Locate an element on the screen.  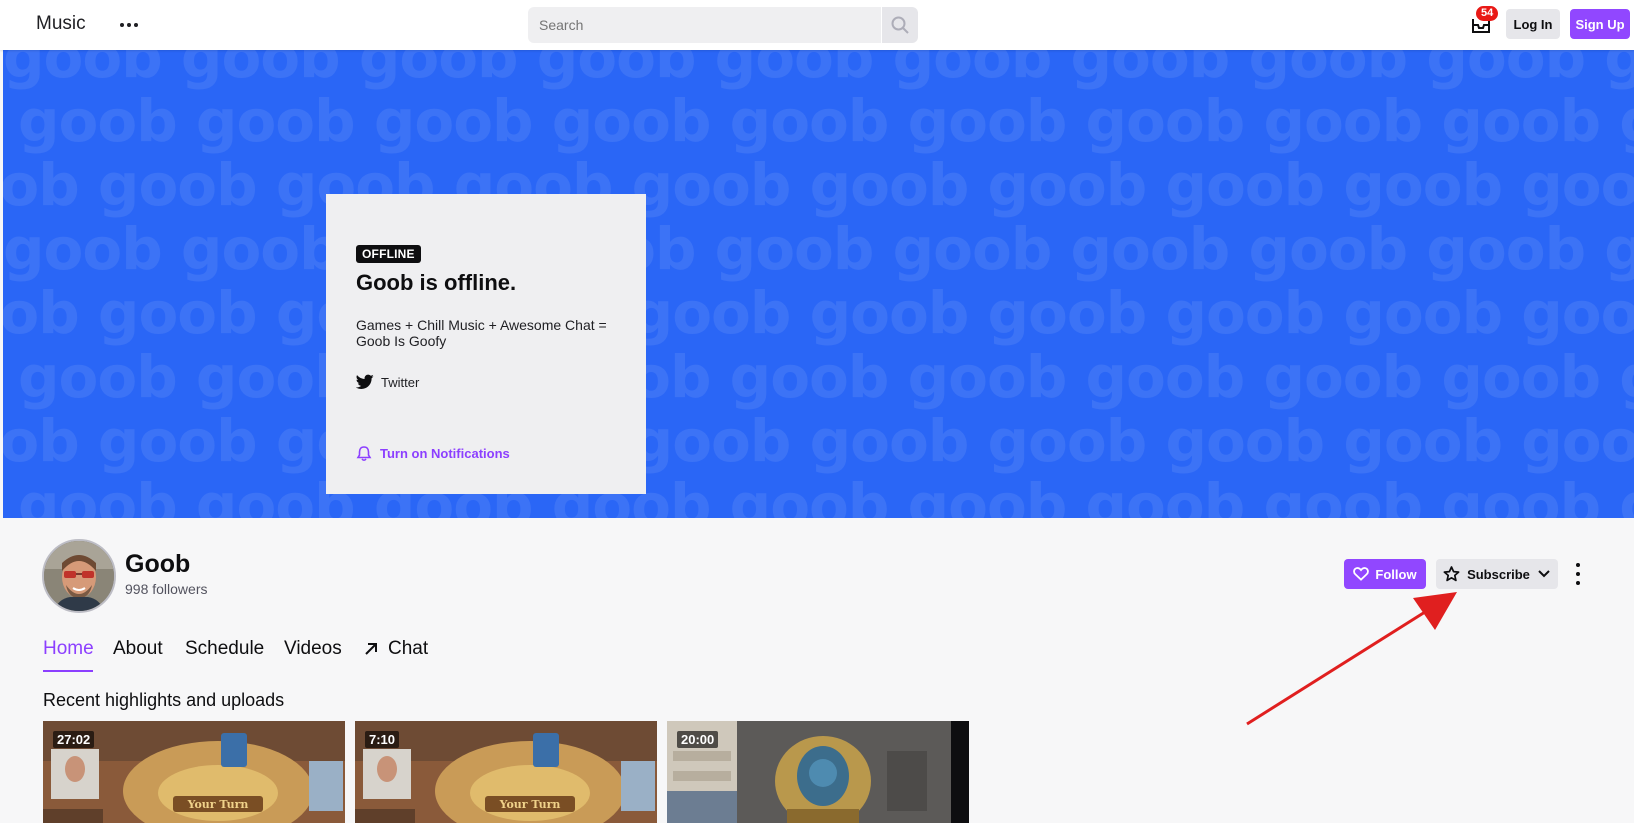
follow-button: Follow is located at coordinates (1385, 574).